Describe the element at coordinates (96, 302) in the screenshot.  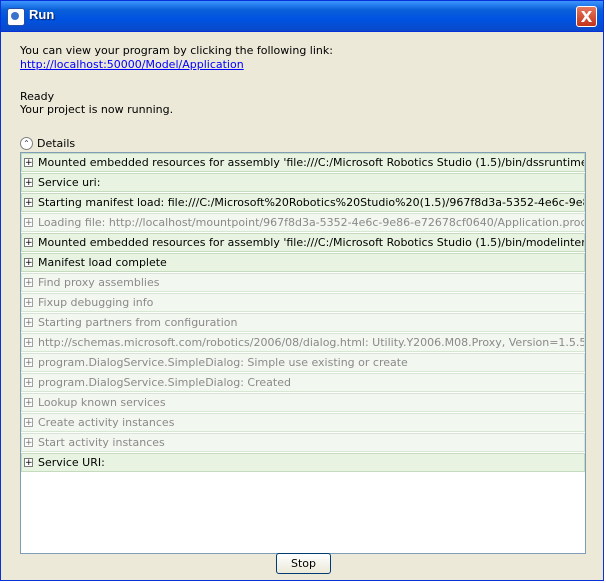
I see `log-row-text: Fixup debugging info` at that location.